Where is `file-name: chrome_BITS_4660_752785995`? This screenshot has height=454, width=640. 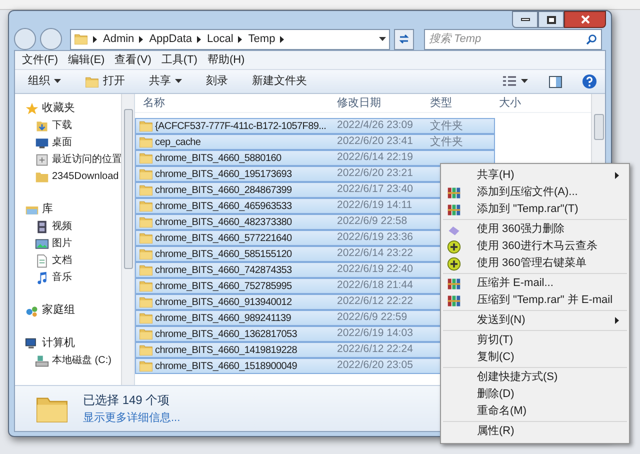 file-name: chrome_BITS_4660_752785995 is located at coordinates (223, 287).